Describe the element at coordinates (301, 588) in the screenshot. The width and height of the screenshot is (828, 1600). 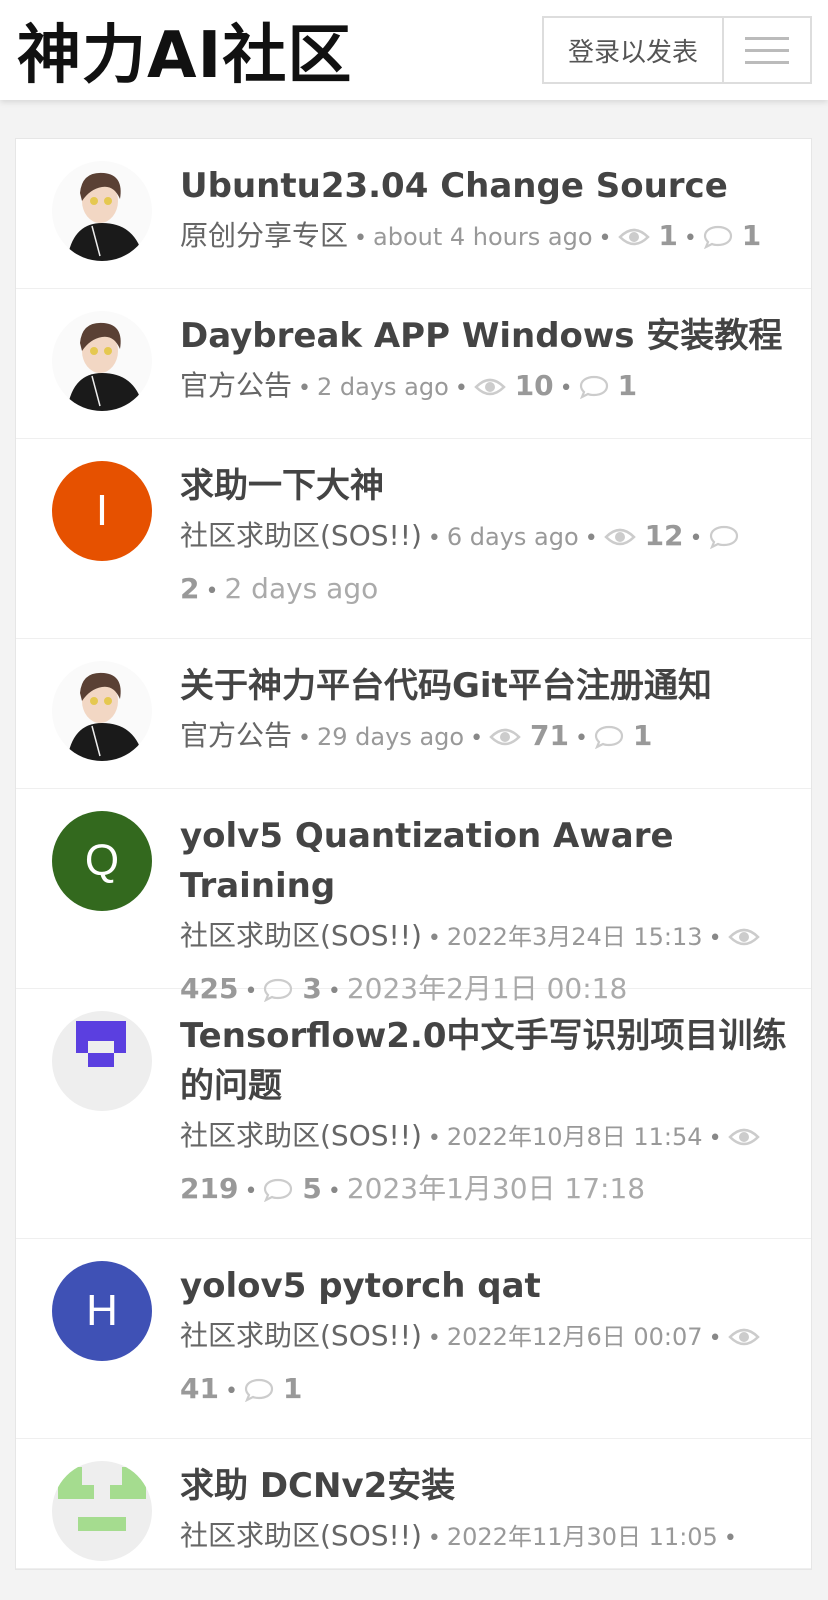
I see `last-reply-time: 2 days ago` at that location.